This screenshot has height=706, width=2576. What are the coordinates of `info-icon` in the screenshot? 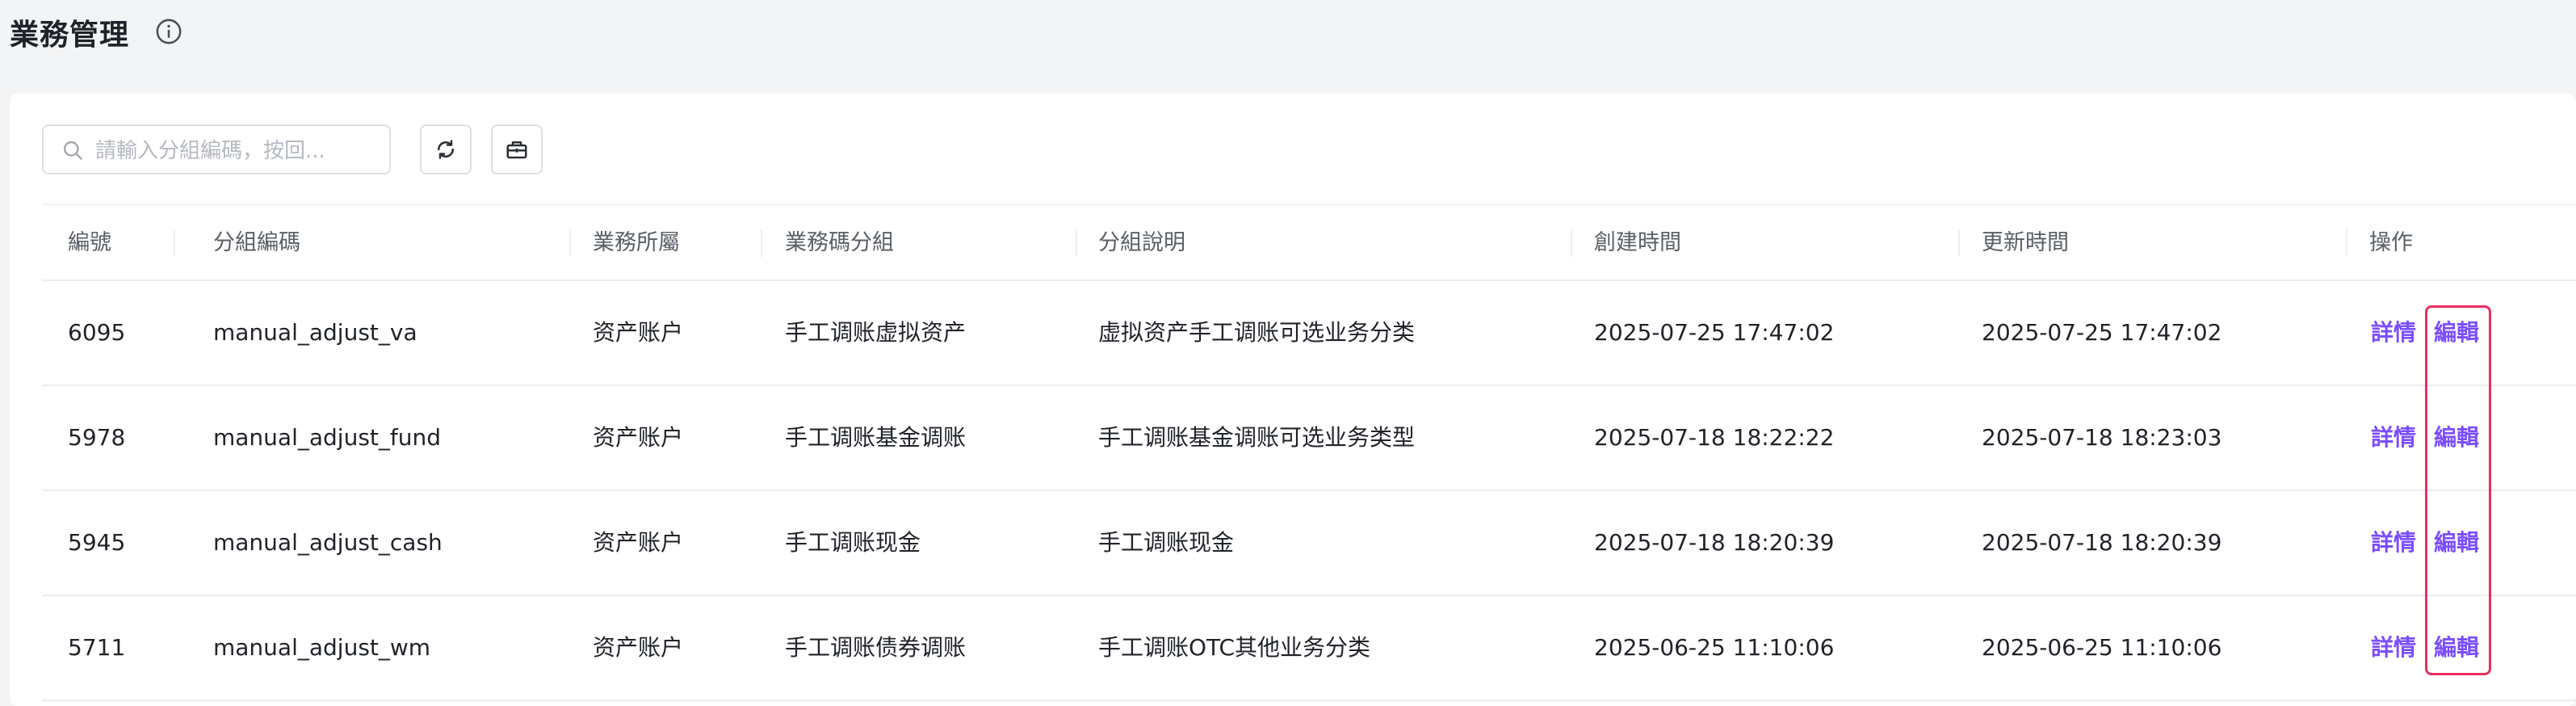 It's located at (169, 31).